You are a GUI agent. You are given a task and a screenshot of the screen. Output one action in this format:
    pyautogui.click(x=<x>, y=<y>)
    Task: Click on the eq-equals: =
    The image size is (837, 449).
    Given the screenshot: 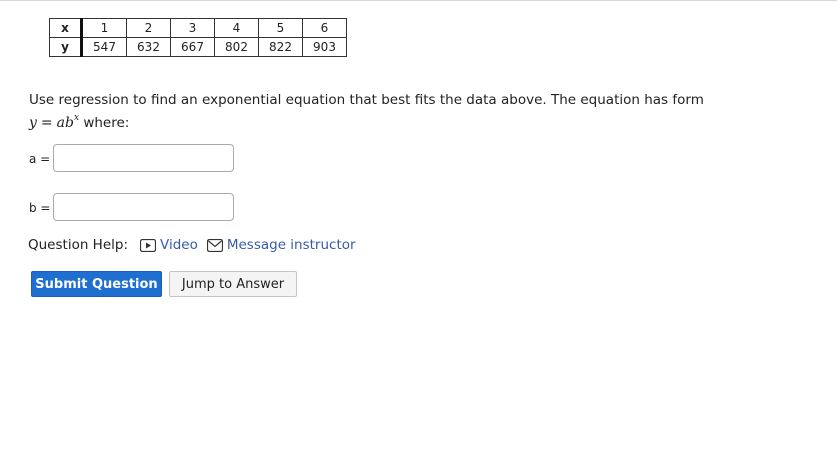 What is the action you would take?
    pyautogui.click(x=46, y=123)
    